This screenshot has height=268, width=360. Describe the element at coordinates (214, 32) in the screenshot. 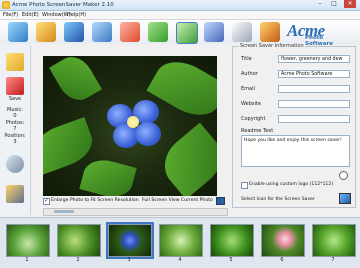

I see `build-icon` at that location.